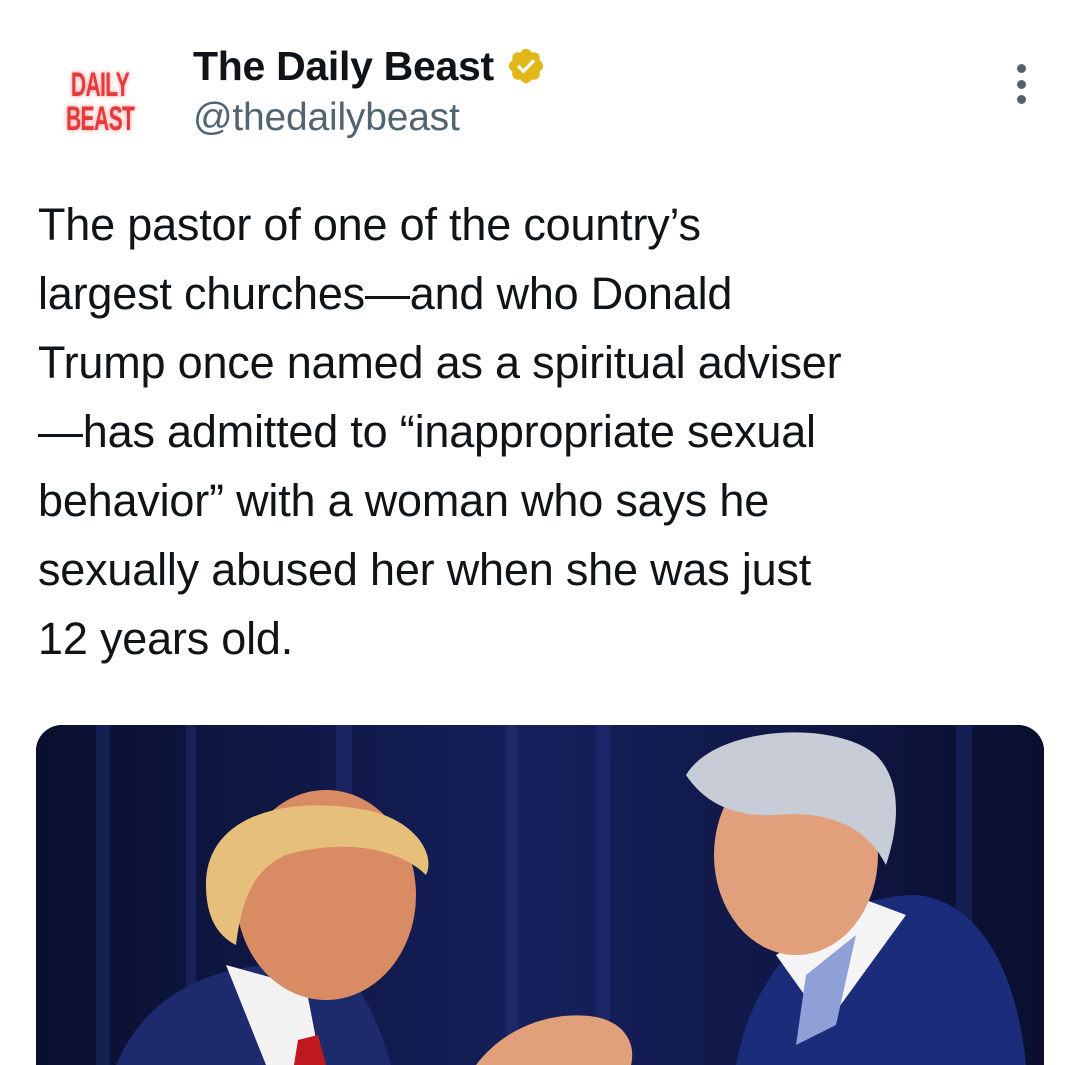 This screenshot has height=1065, width=1080. I want to click on handle: @thedailybeast, so click(369, 118).